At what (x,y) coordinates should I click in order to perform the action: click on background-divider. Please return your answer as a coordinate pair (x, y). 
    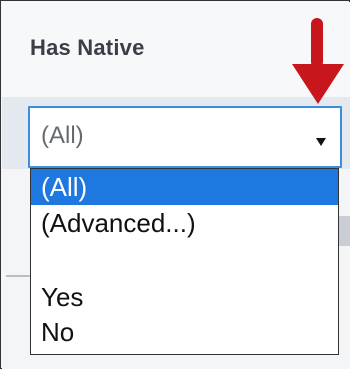
    Looking at the image, I should click on (19, 276).